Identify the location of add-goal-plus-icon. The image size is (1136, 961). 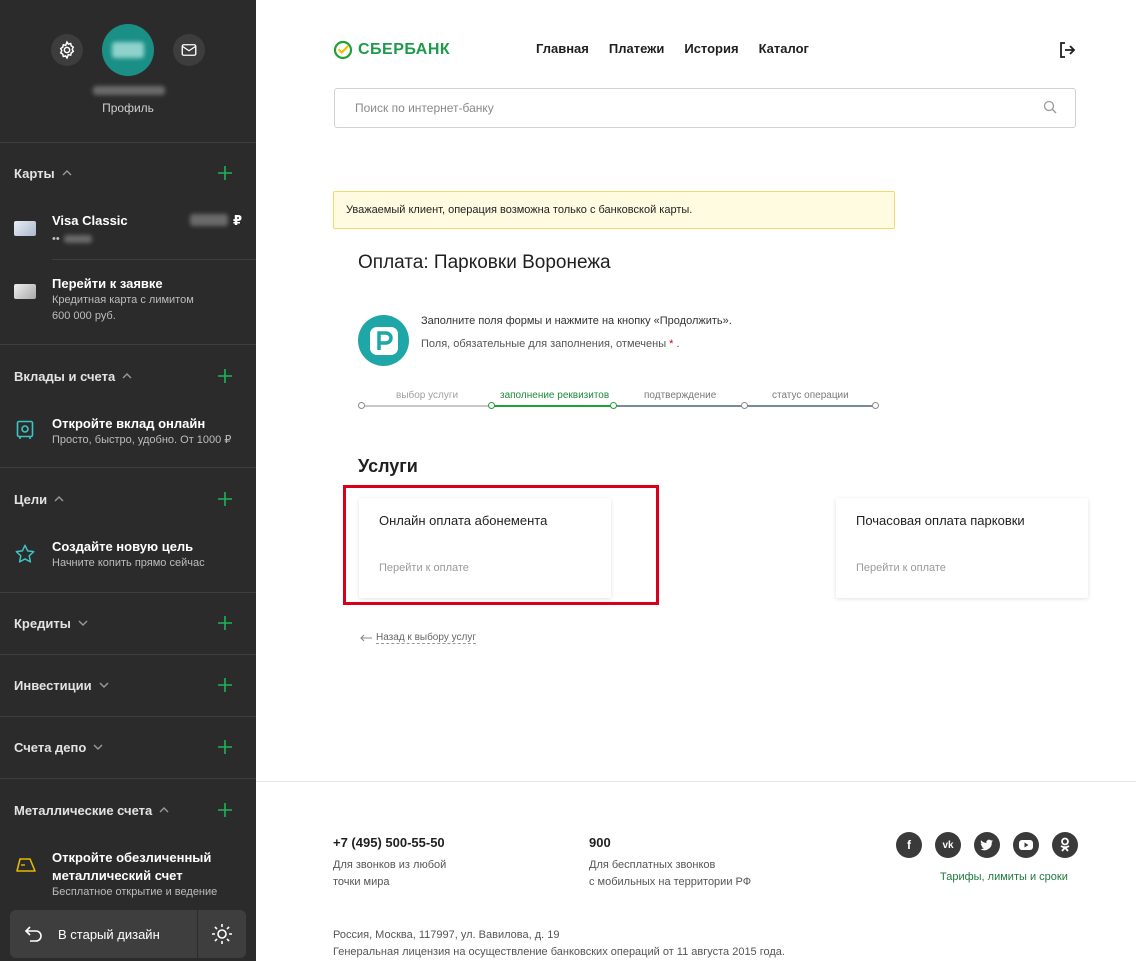
(225, 499).